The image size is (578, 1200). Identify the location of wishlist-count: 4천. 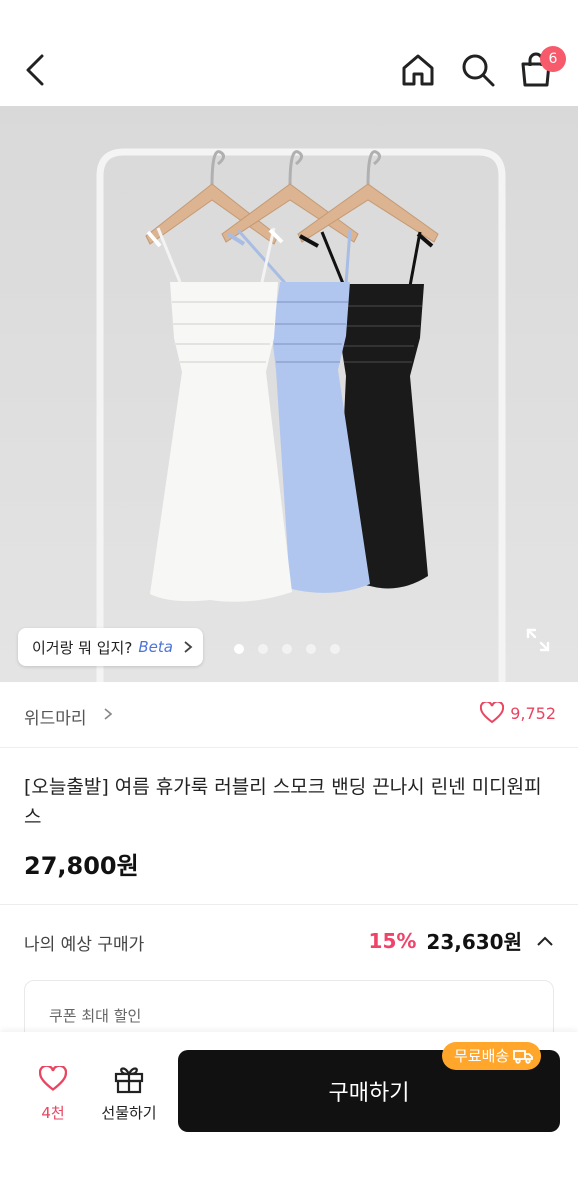
(53, 1113).